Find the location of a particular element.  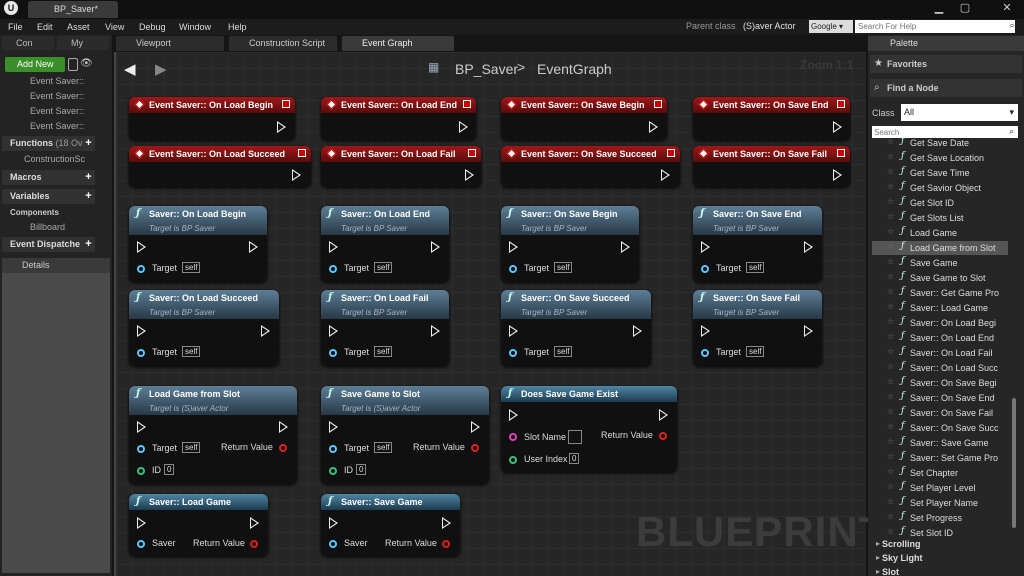

forward-arrow-icon: ▶ is located at coordinates (161, 69).